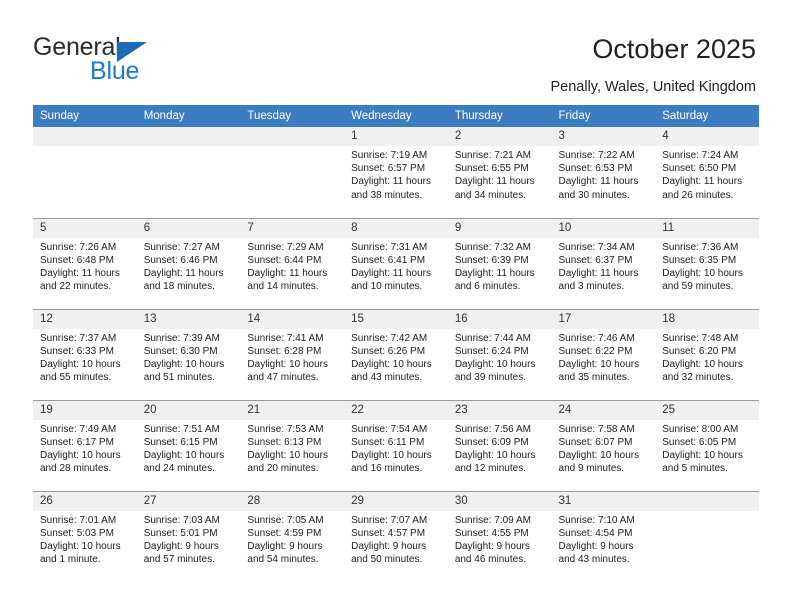 The image size is (792, 612). Describe the element at coordinates (78, 429) in the screenshot. I see `day-detail-line: Sunrise: 7:49 AM` at that location.